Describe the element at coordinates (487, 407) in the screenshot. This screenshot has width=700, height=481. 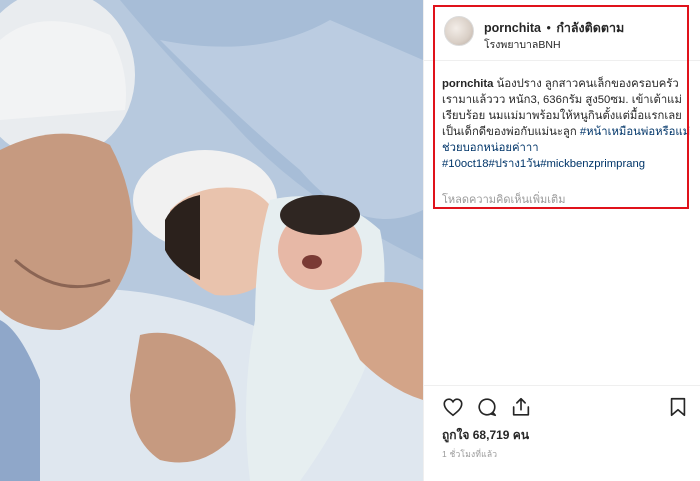
I see `comment-icon` at that location.